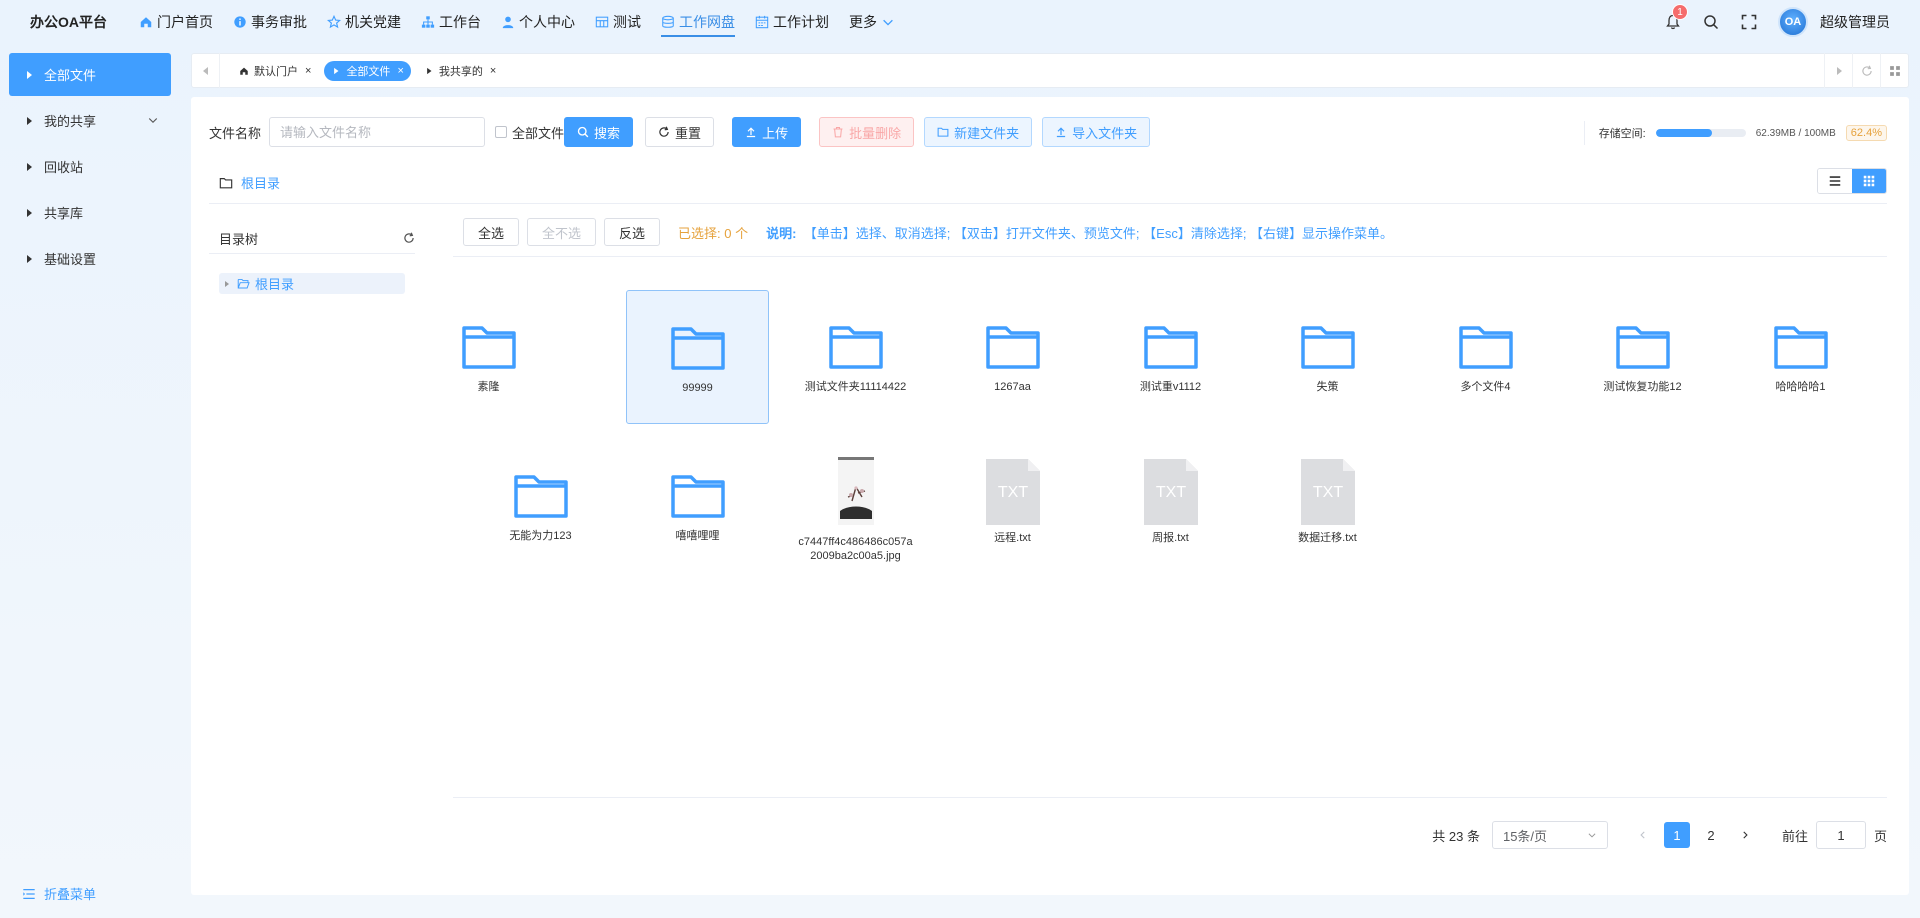  I want to click on sidebar-item-all-files: 全部文件, so click(90, 74).